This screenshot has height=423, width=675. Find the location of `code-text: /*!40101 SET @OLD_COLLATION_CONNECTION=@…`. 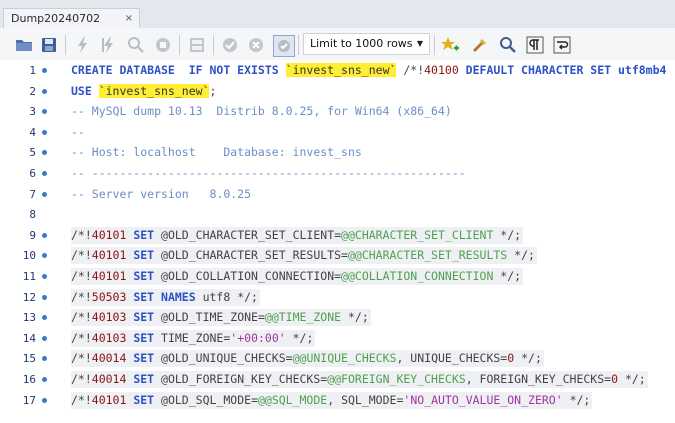

code-text: /*!40101 SET @OLD_COLLATION_CONNECTION=@… is located at coordinates (297, 276).